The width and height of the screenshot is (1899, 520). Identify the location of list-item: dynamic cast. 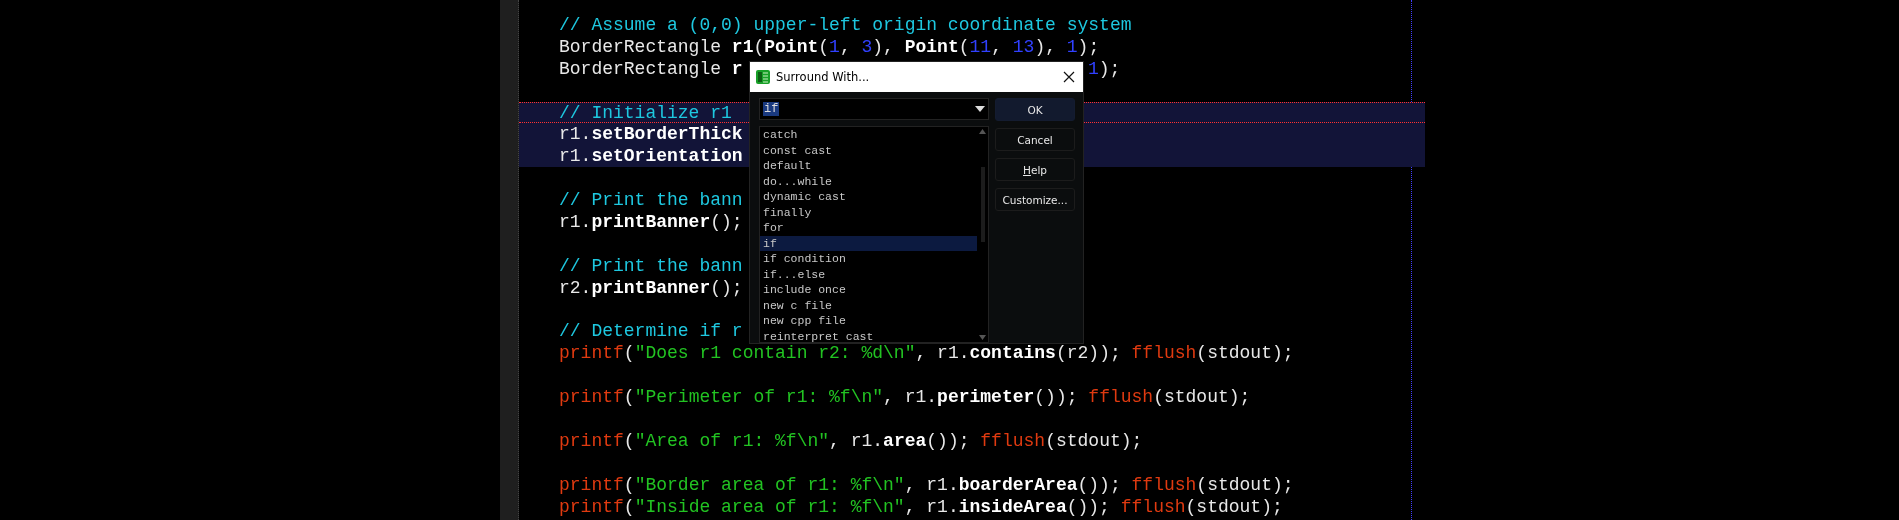
(868, 197).